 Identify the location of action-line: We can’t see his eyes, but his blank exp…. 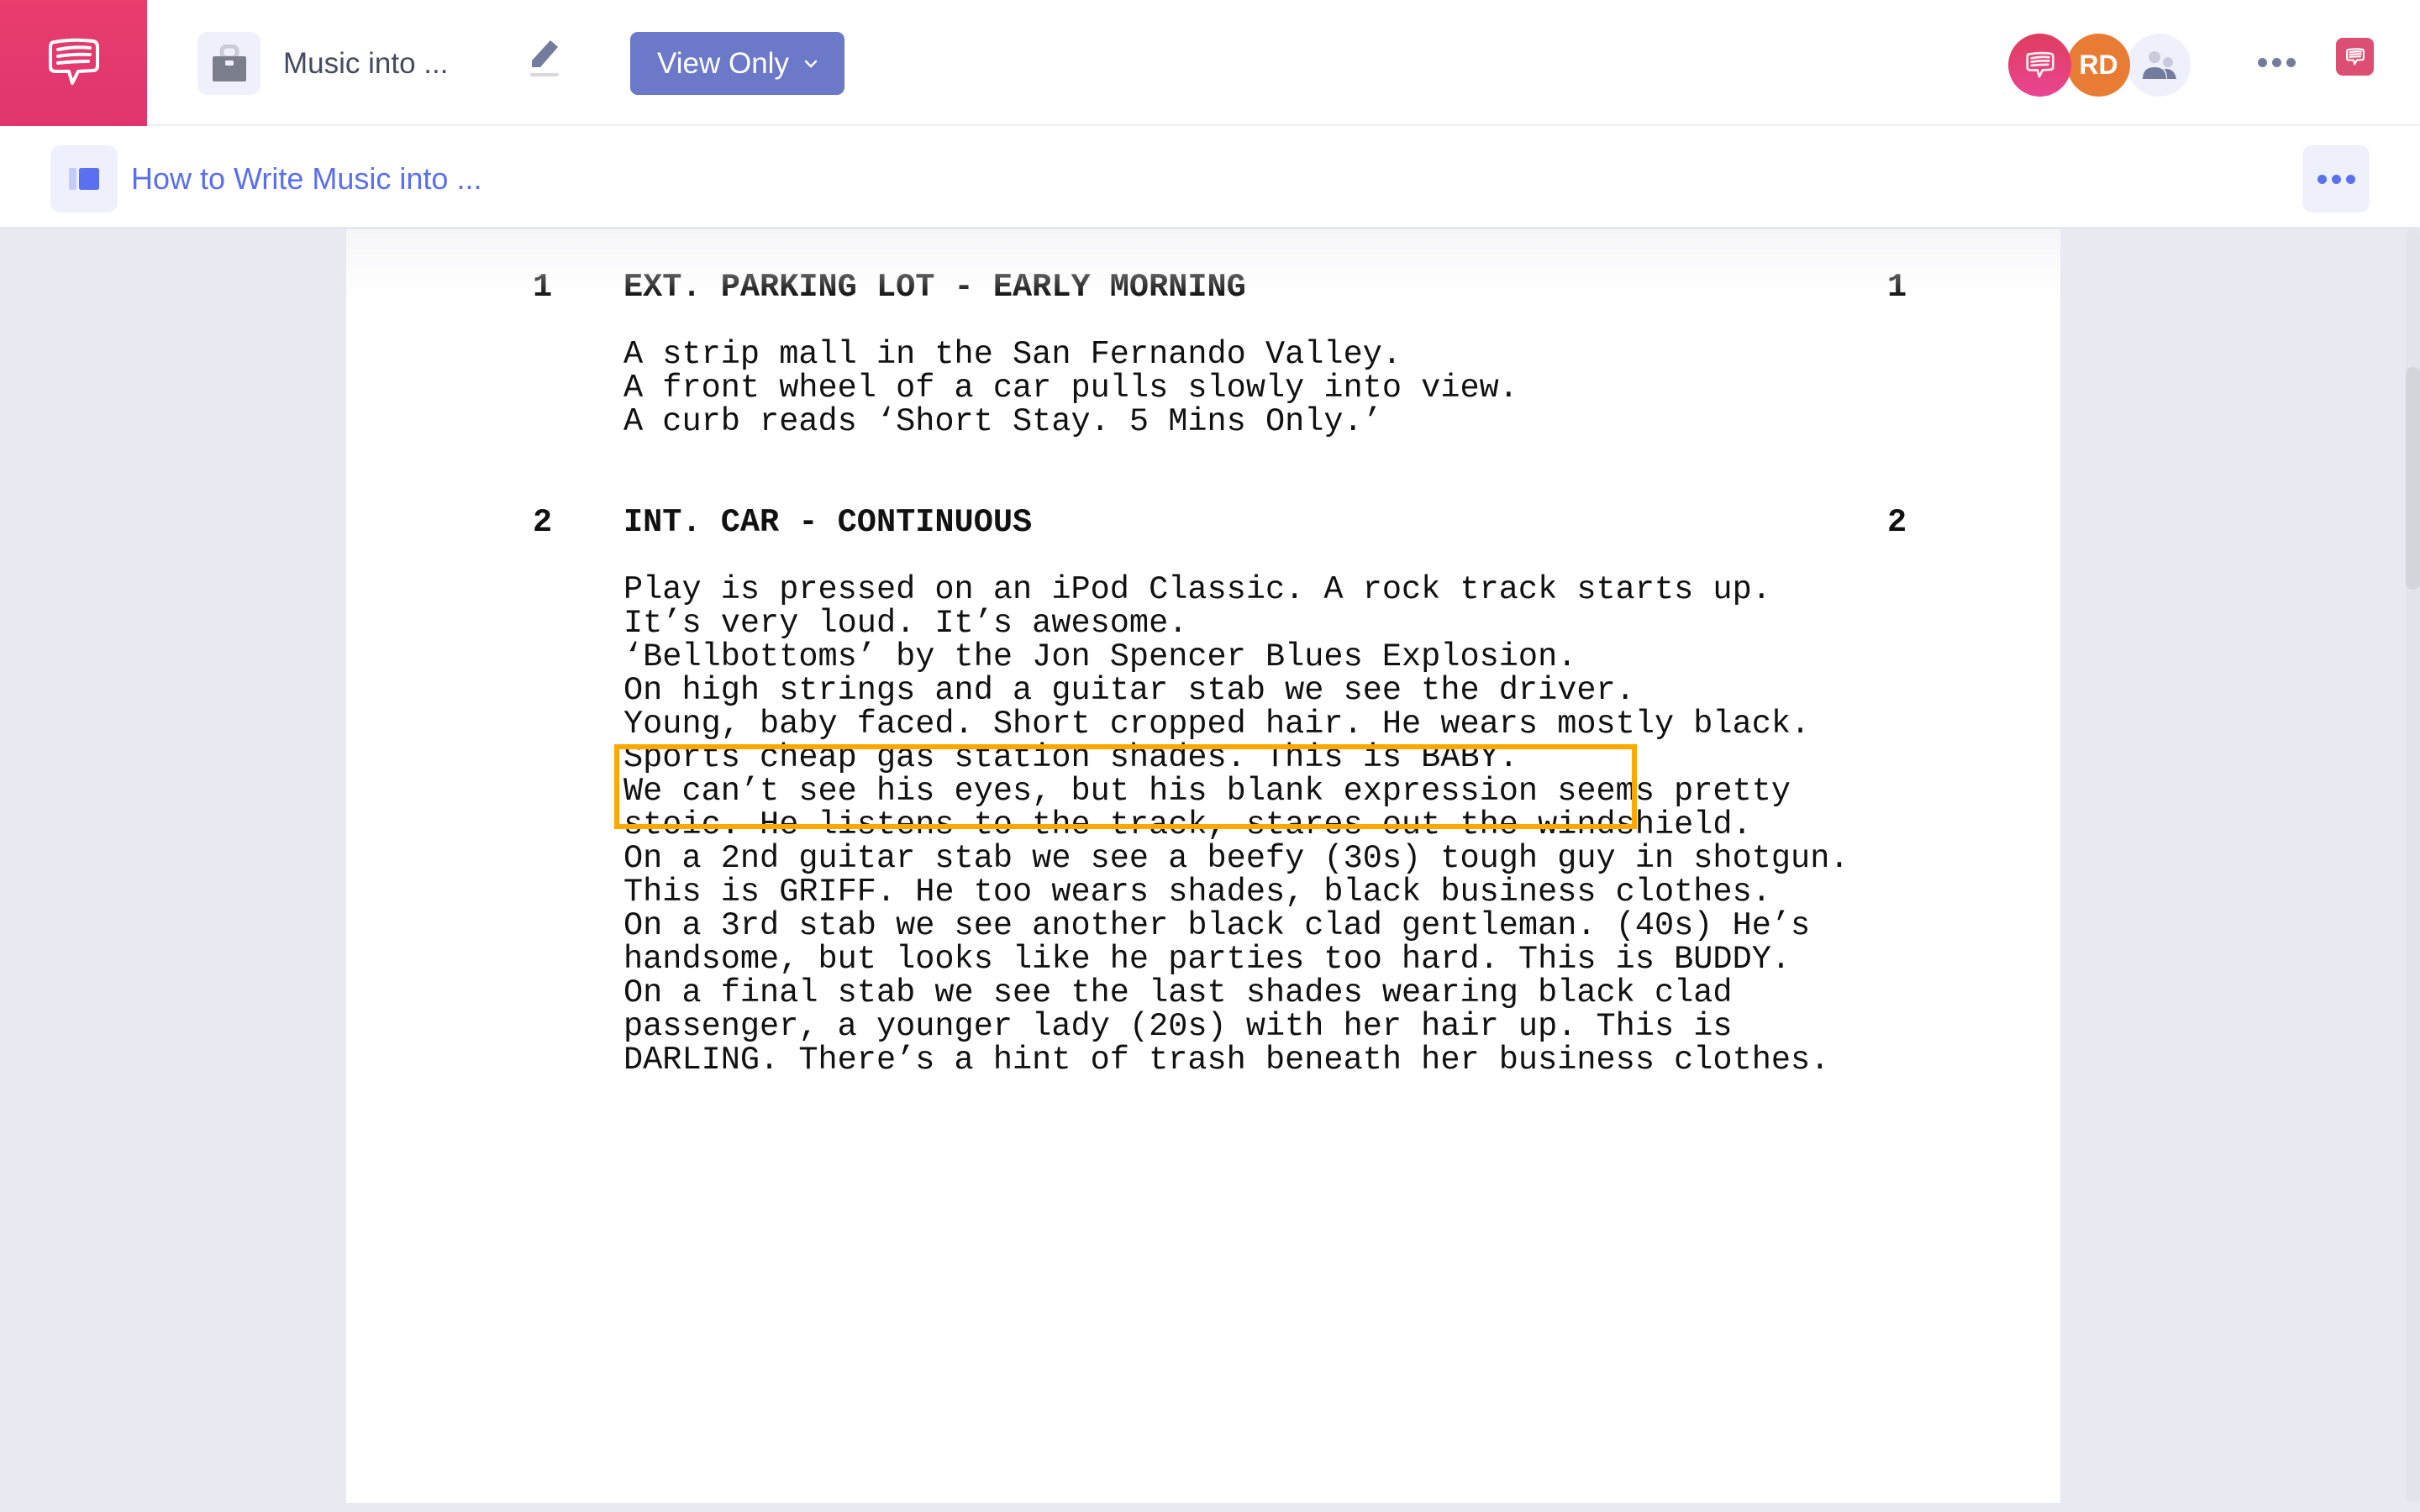
(1207, 791).